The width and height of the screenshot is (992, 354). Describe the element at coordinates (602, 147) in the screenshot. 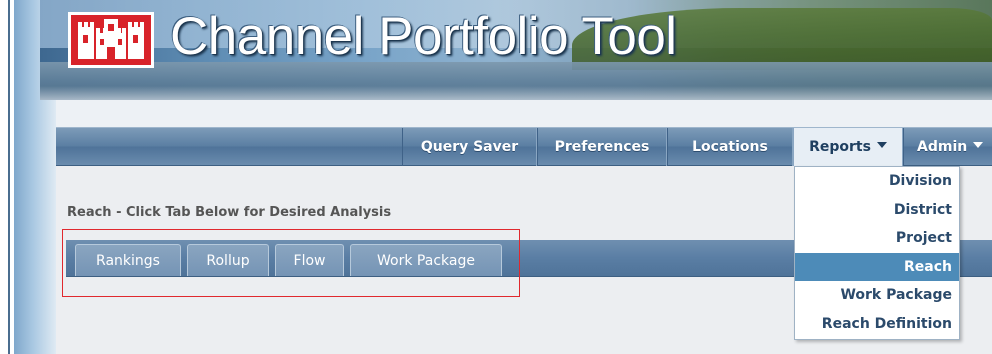

I see `nav-preferences: Preferences` at that location.